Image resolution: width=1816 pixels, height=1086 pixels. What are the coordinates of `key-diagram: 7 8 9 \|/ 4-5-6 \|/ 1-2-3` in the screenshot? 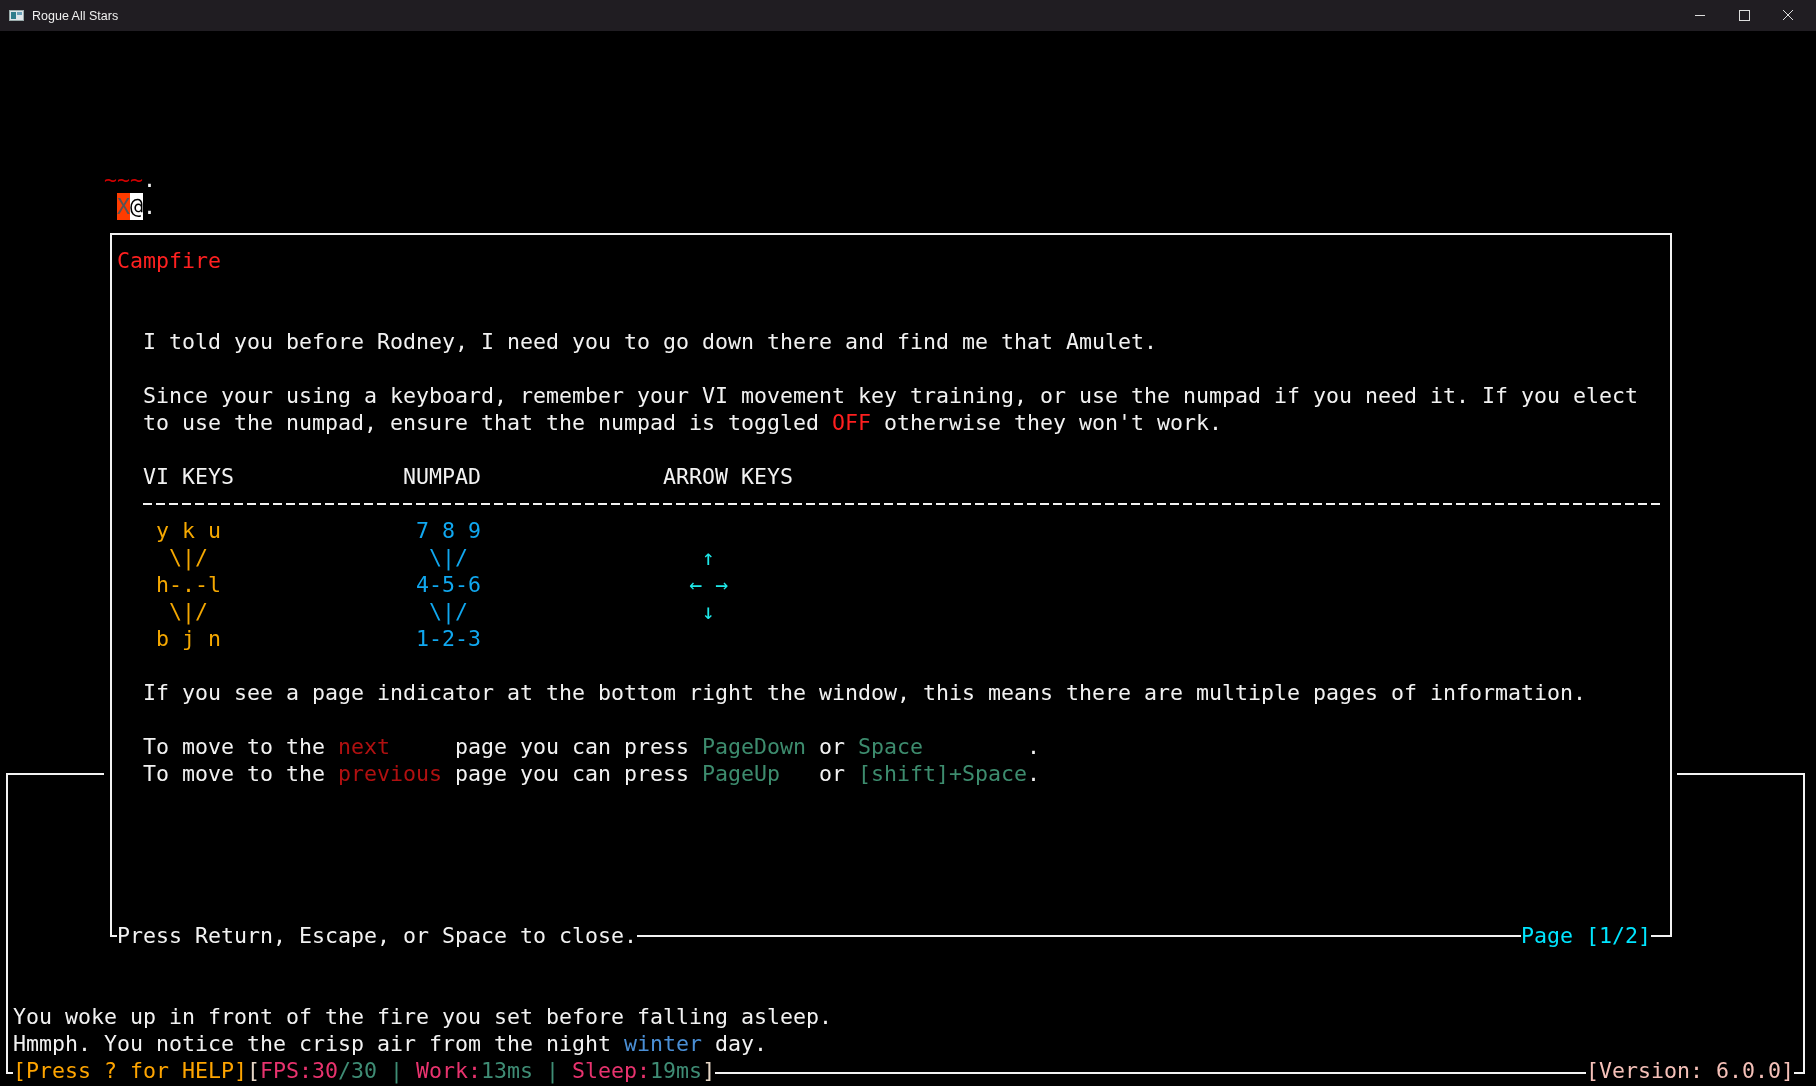 It's located at (448, 584).